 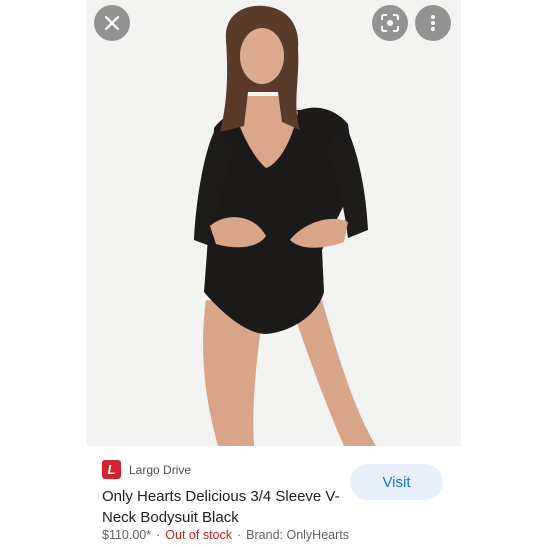 What do you see at coordinates (297, 535) in the screenshot?
I see `product-brand: Brand: OnlyHearts` at bounding box center [297, 535].